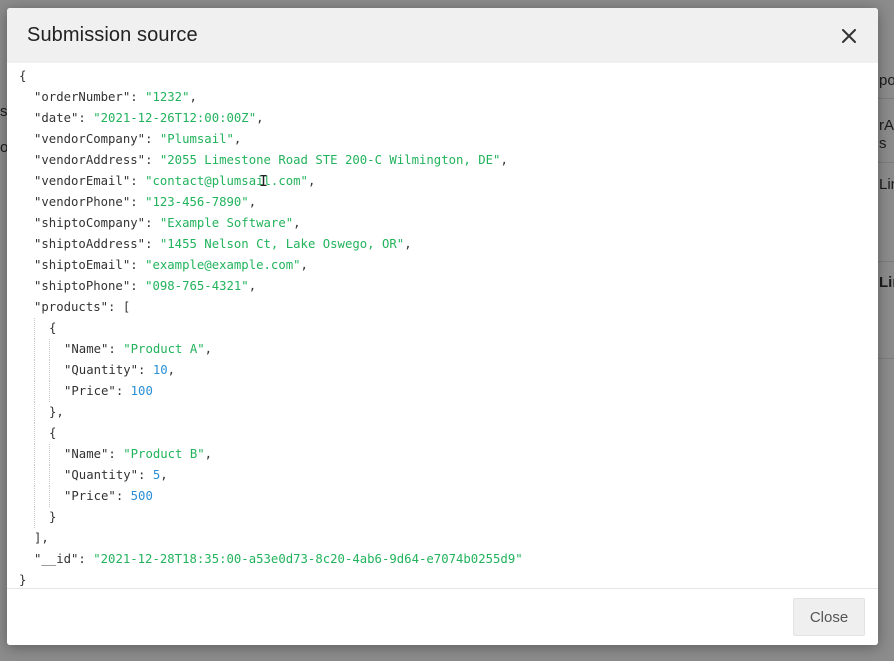 This screenshot has height=661, width=894. I want to click on code-line: "shiptoCompany": "Example Software",, so click(448, 223).